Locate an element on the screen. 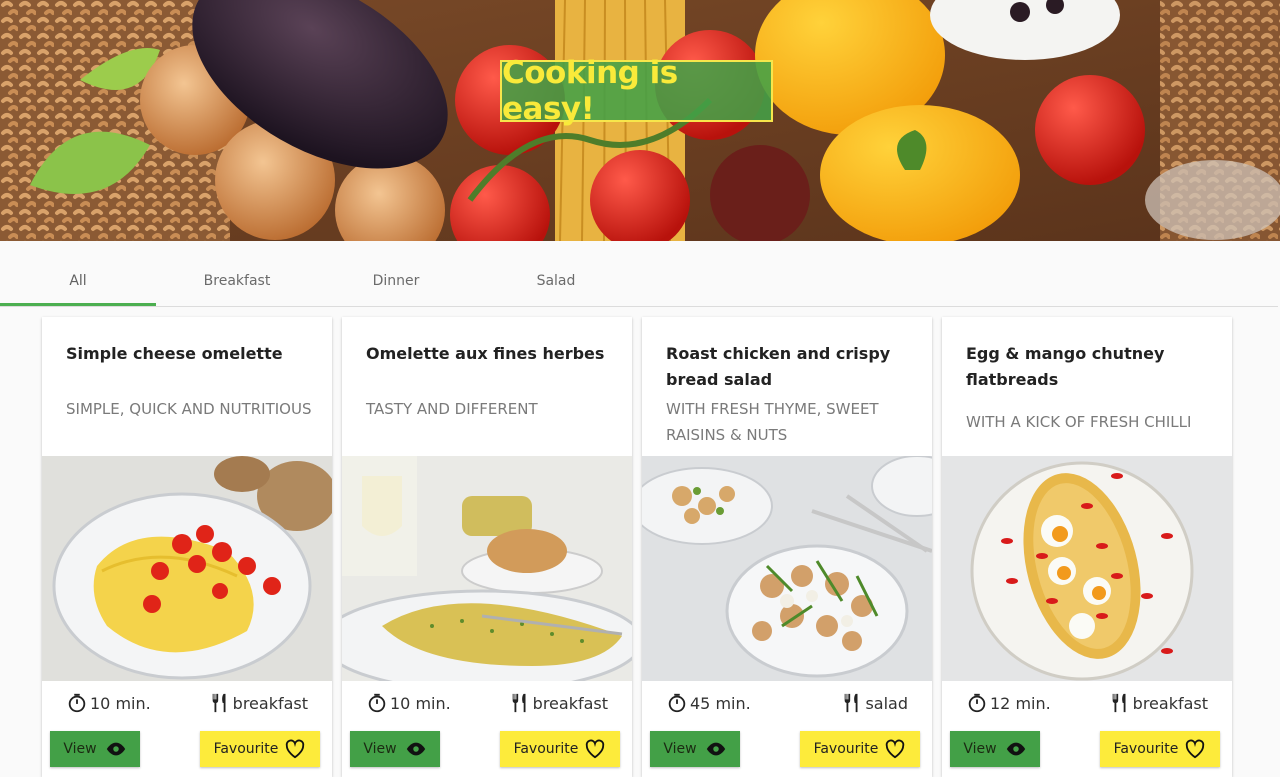 The height and width of the screenshot is (777, 1280). tab-all: All is located at coordinates (78, 282).